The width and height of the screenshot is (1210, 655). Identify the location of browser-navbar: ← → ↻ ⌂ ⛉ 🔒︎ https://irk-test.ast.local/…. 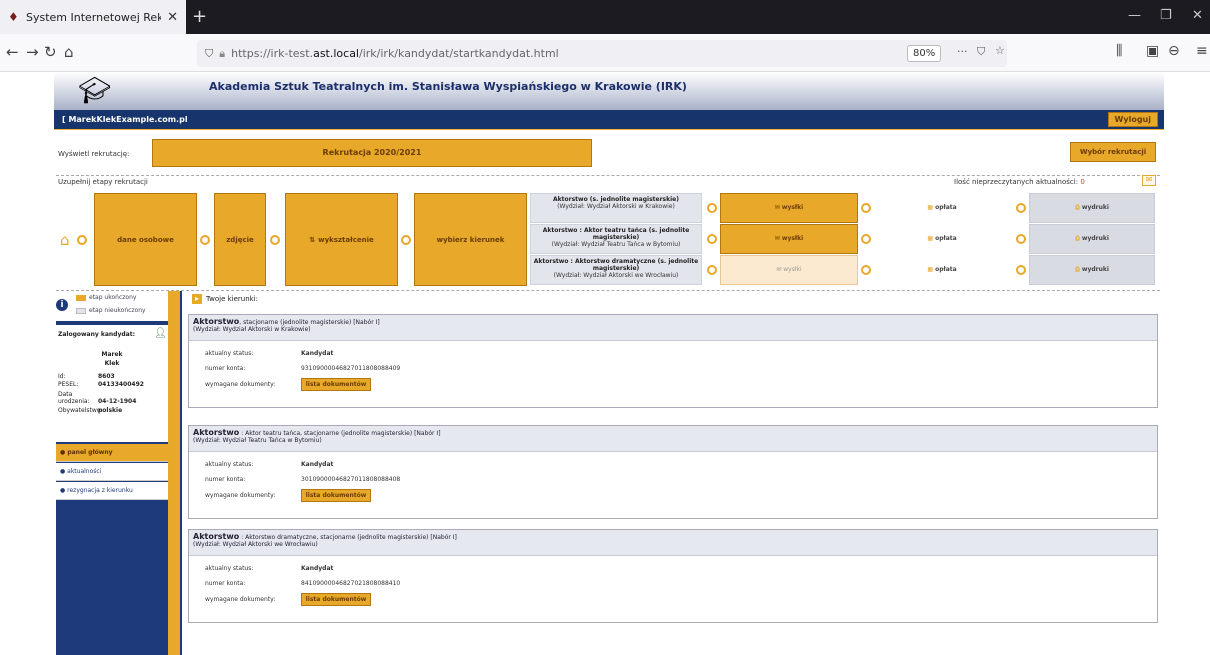
(605, 53).